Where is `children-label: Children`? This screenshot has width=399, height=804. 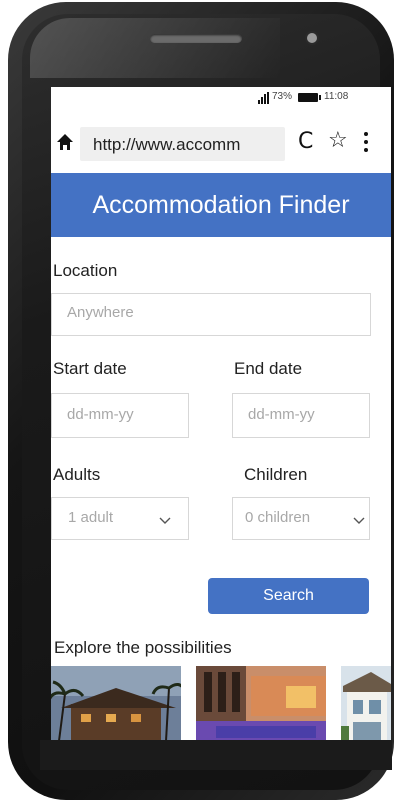 children-label: Children is located at coordinates (276, 474).